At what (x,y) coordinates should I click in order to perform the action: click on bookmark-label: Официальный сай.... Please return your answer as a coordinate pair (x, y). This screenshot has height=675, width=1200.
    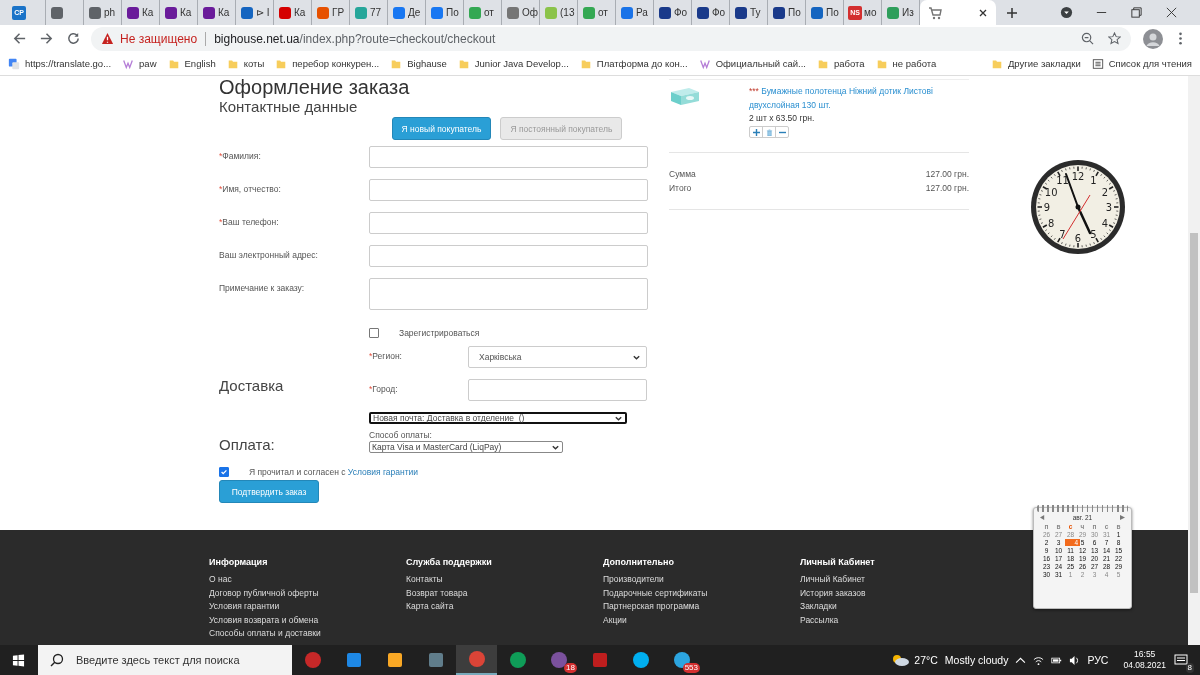
    Looking at the image, I should click on (760, 63).